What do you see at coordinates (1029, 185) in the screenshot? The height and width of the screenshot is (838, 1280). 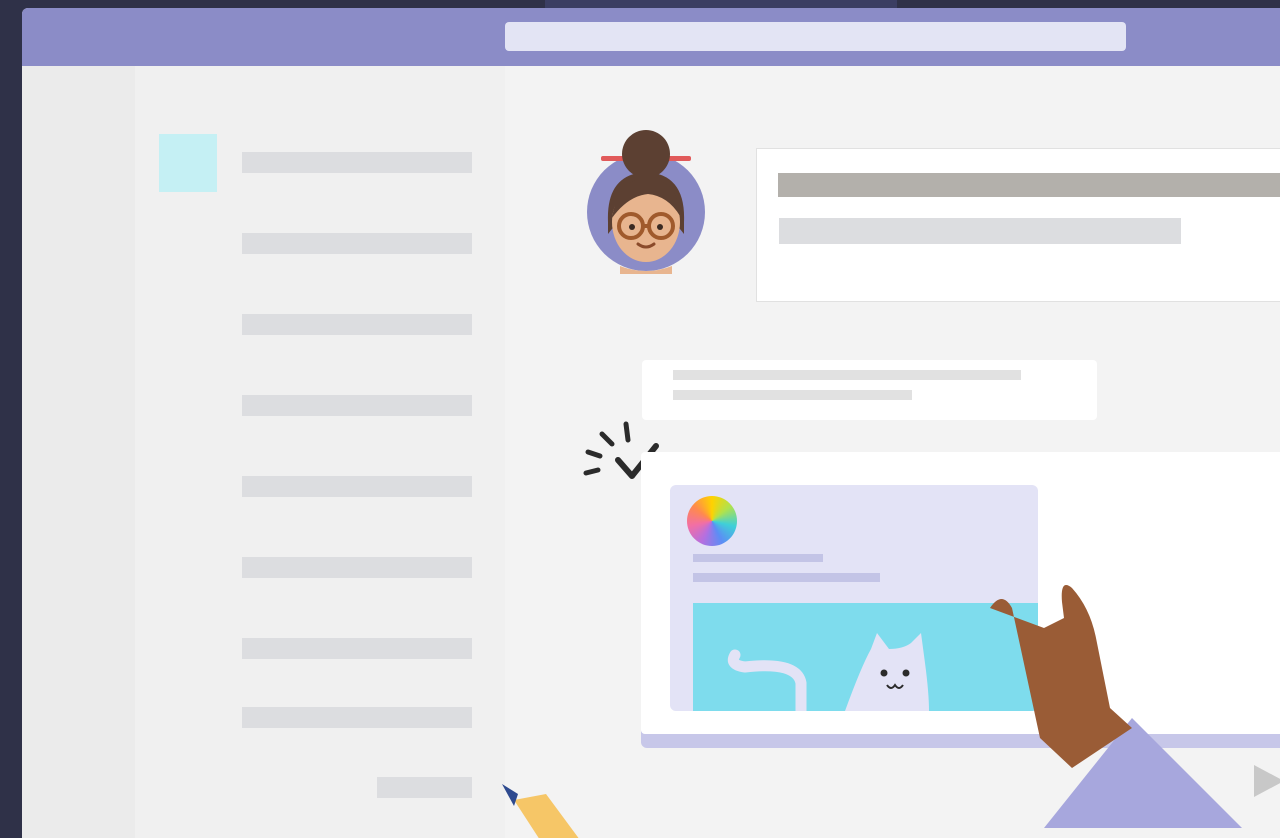 I see `message-title-line` at bounding box center [1029, 185].